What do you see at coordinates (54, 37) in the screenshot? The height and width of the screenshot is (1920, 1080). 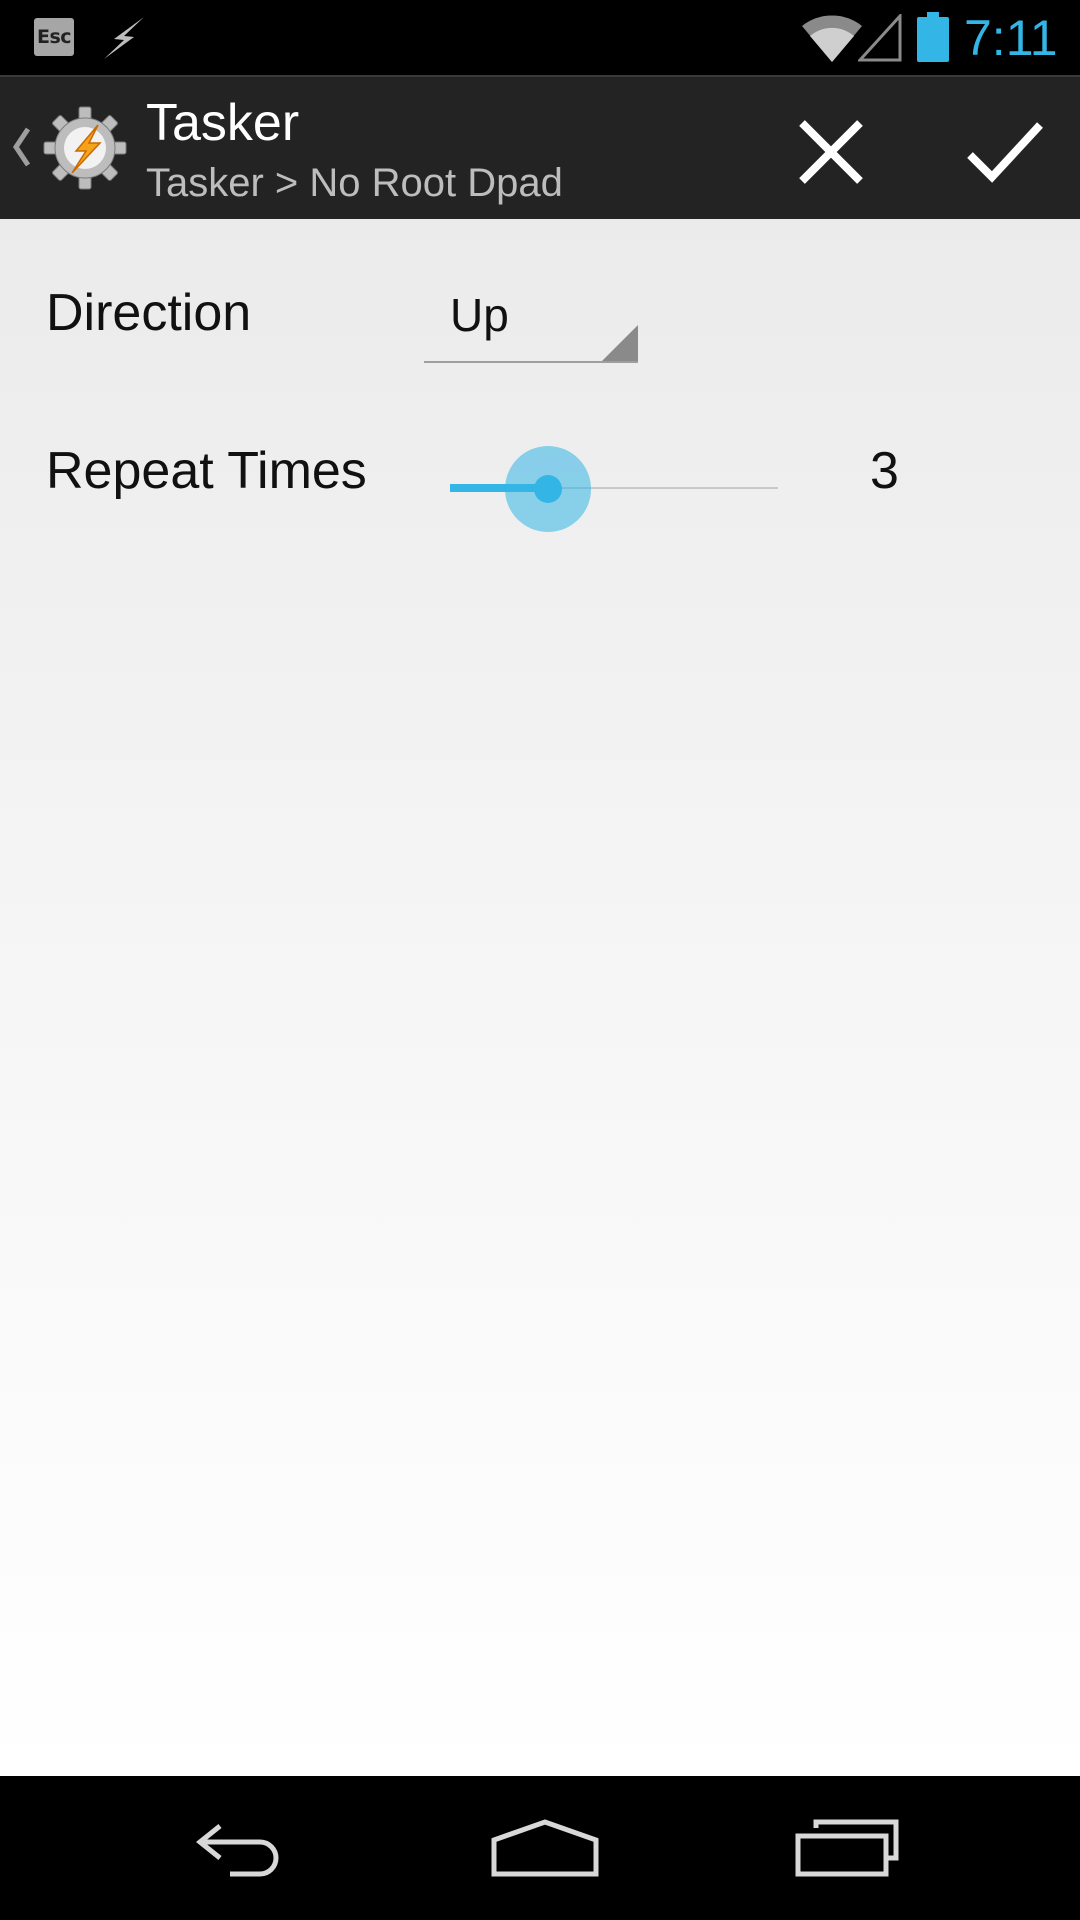 I see `esc-icon: Esc` at bounding box center [54, 37].